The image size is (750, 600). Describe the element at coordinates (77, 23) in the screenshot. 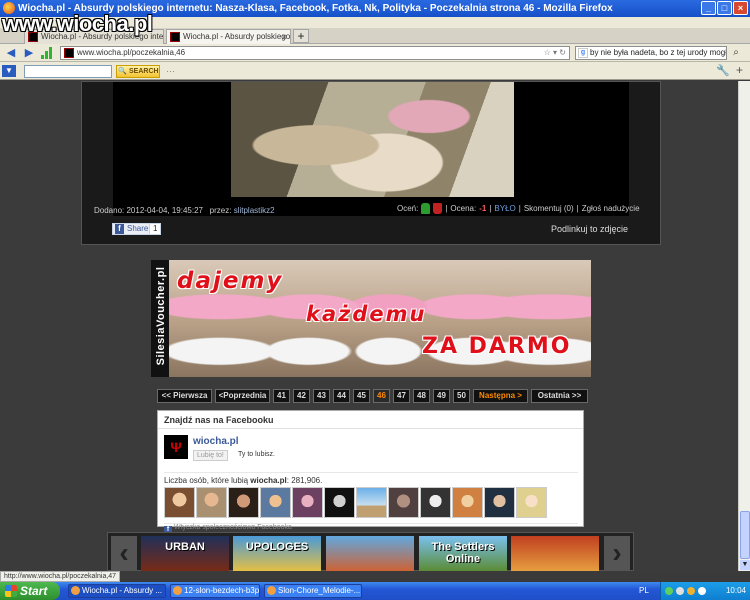

I see `site-watermark: www.wiocha.pl` at that location.